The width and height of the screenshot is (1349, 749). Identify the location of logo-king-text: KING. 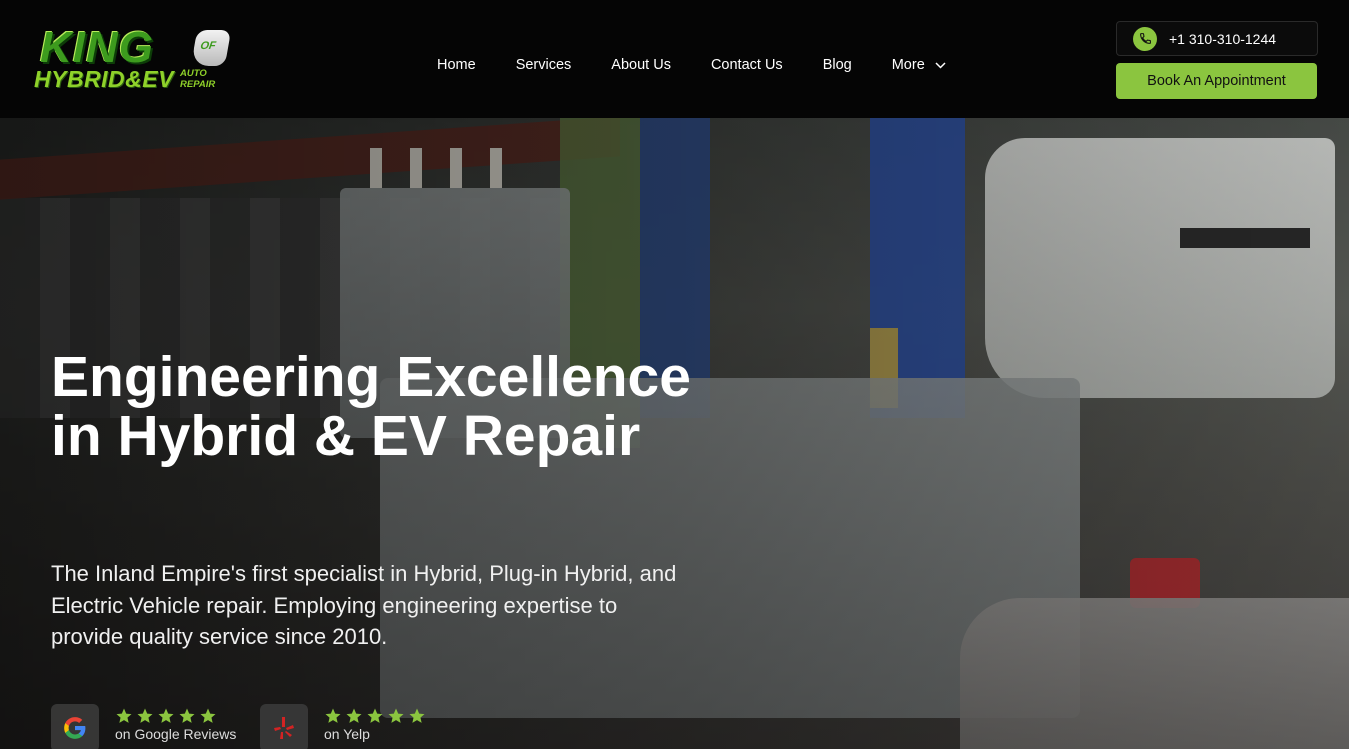
(97, 47).